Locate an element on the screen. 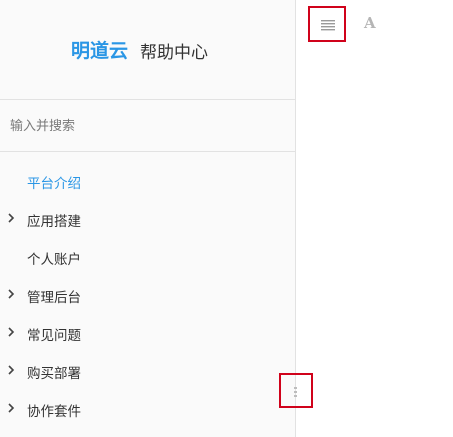 The image size is (453, 437). nav-item-app-building: 应用搭建 is located at coordinates (148, 219).